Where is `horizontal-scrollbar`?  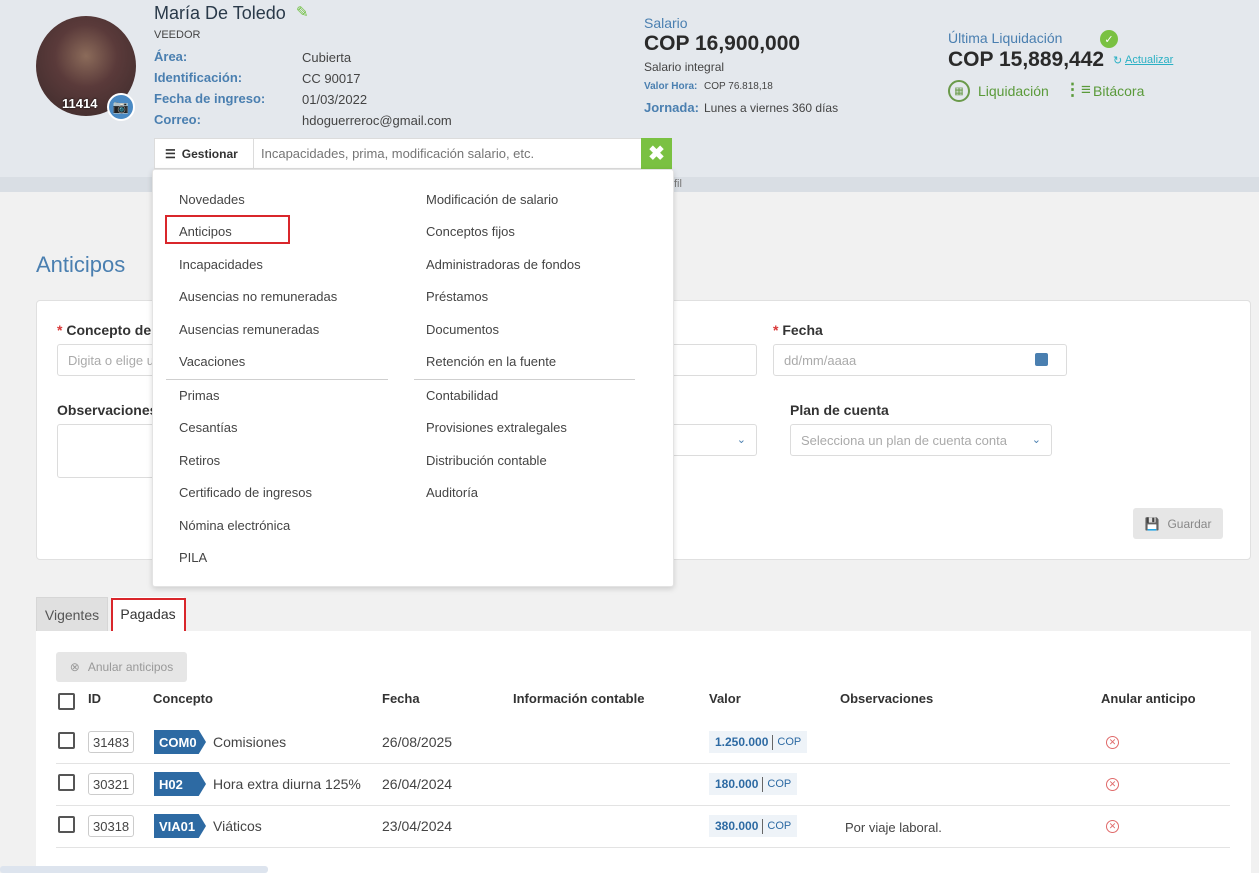
horizontal-scrollbar is located at coordinates (134, 869).